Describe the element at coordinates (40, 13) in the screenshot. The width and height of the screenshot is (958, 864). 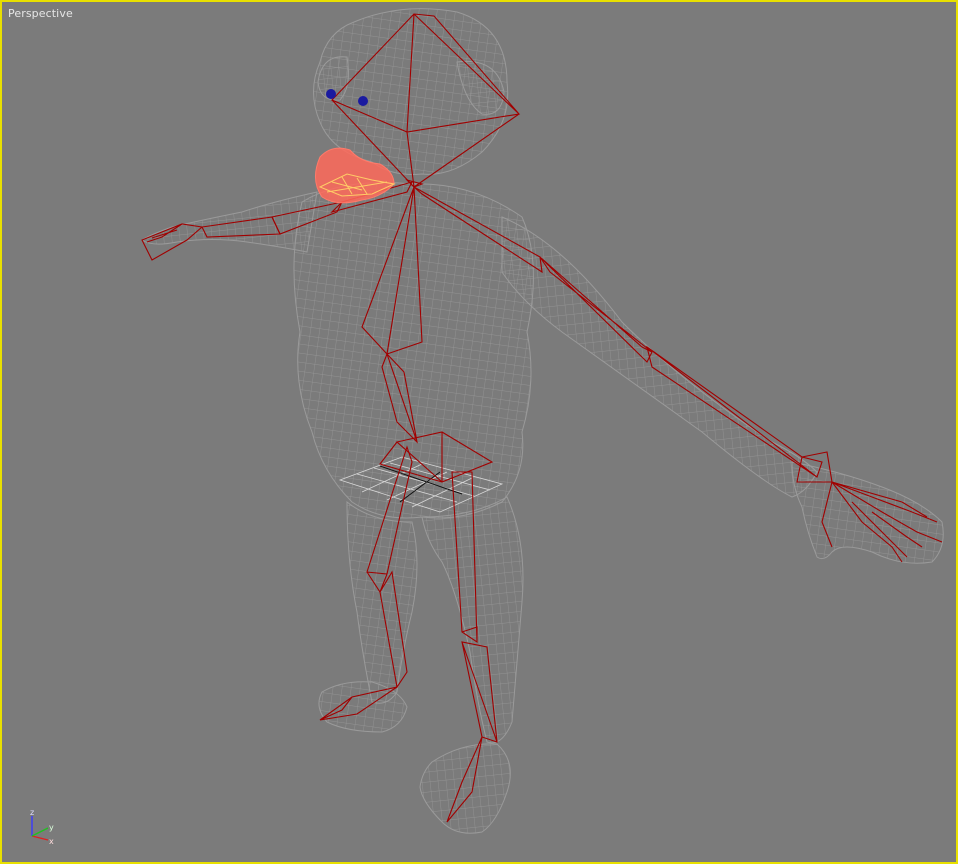
I see `viewport-label: Perspective` at that location.